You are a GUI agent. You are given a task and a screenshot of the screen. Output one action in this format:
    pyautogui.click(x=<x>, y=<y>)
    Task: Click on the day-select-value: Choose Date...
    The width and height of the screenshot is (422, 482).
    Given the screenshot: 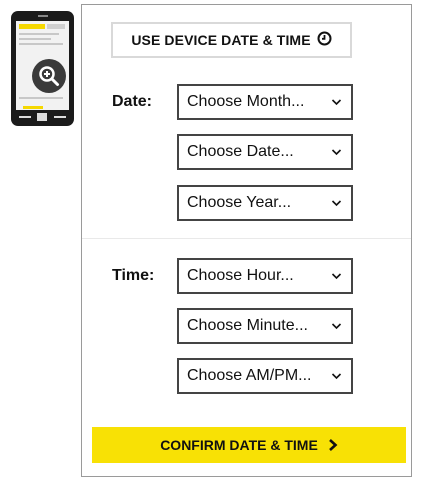 What is the action you would take?
    pyautogui.click(x=240, y=151)
    